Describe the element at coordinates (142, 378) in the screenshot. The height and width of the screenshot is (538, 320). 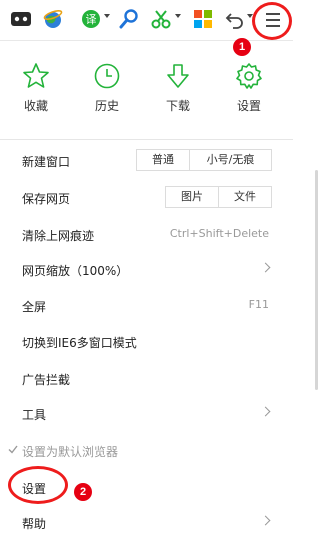
I see `menu-item-ad-block: 广告拦截` at that location.